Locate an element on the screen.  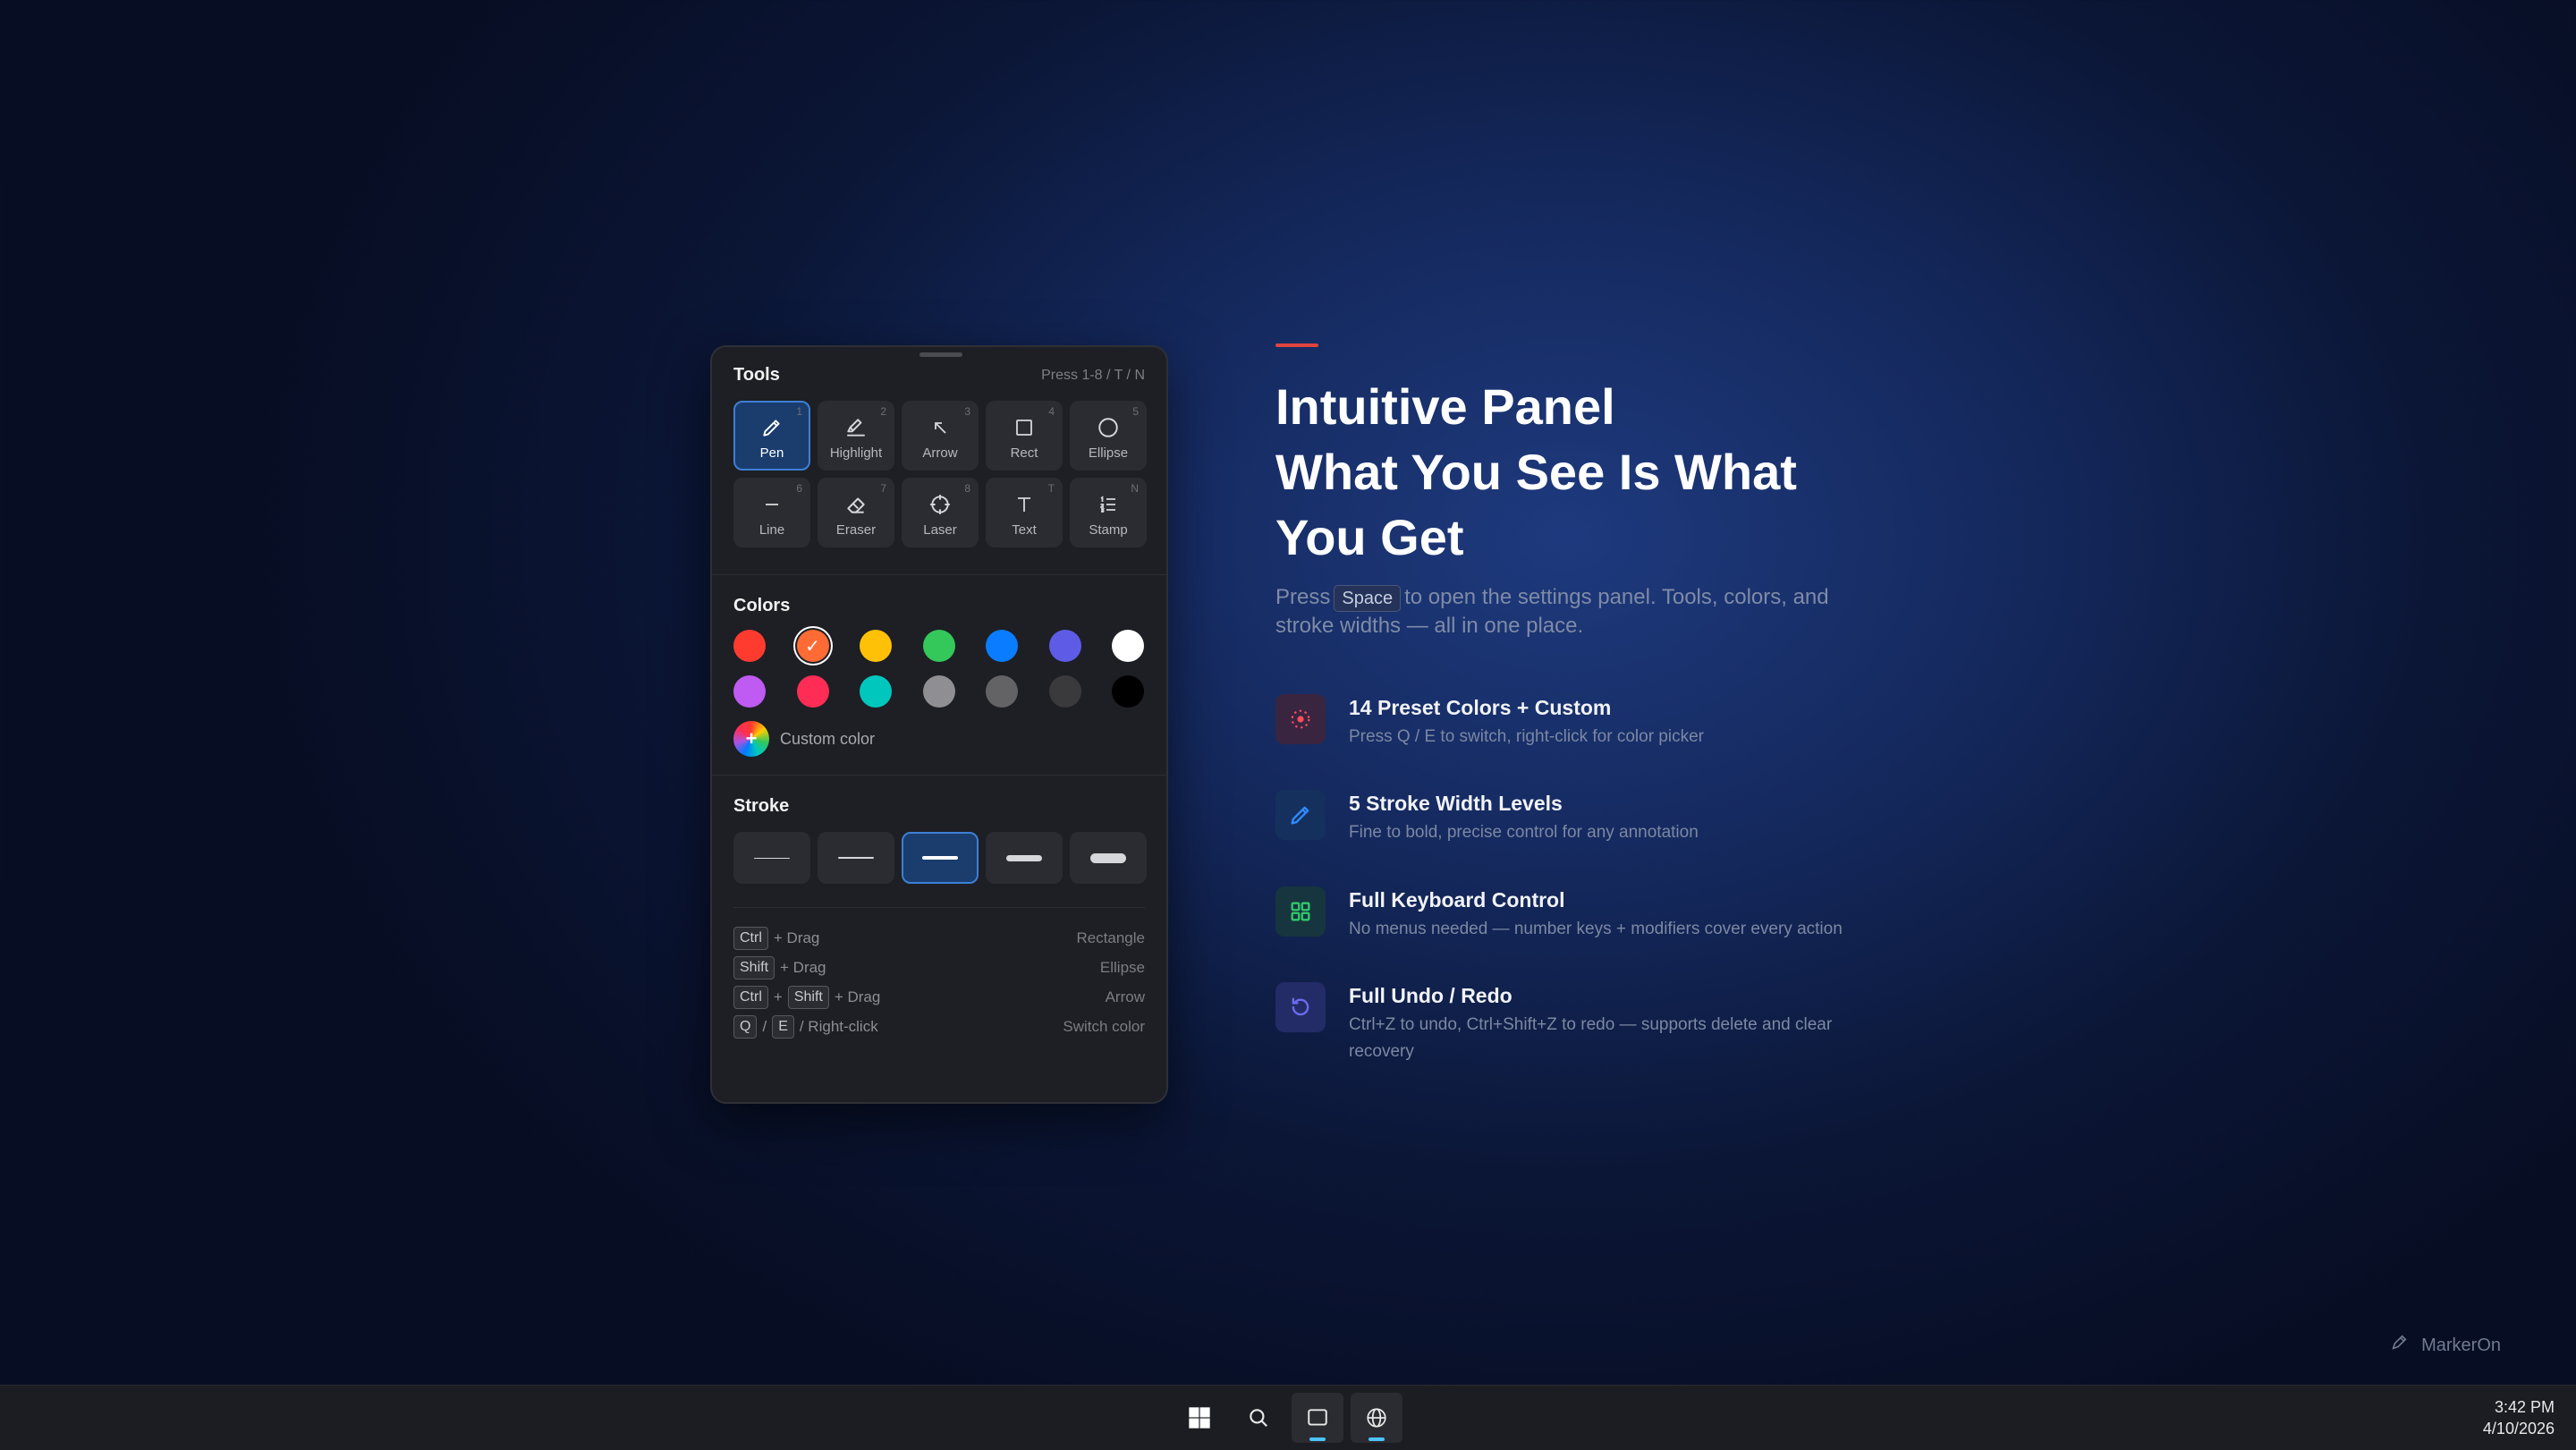
tools-title: Tools is located at coordinates (756, 375).